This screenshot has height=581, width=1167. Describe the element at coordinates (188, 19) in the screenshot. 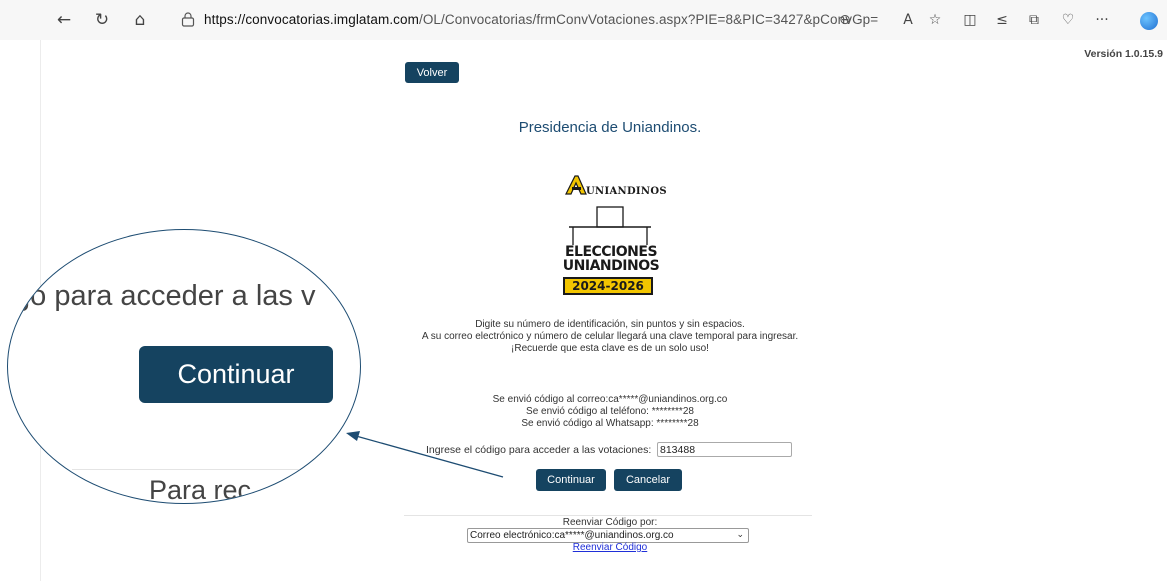

I see `lock-icon` at that location.